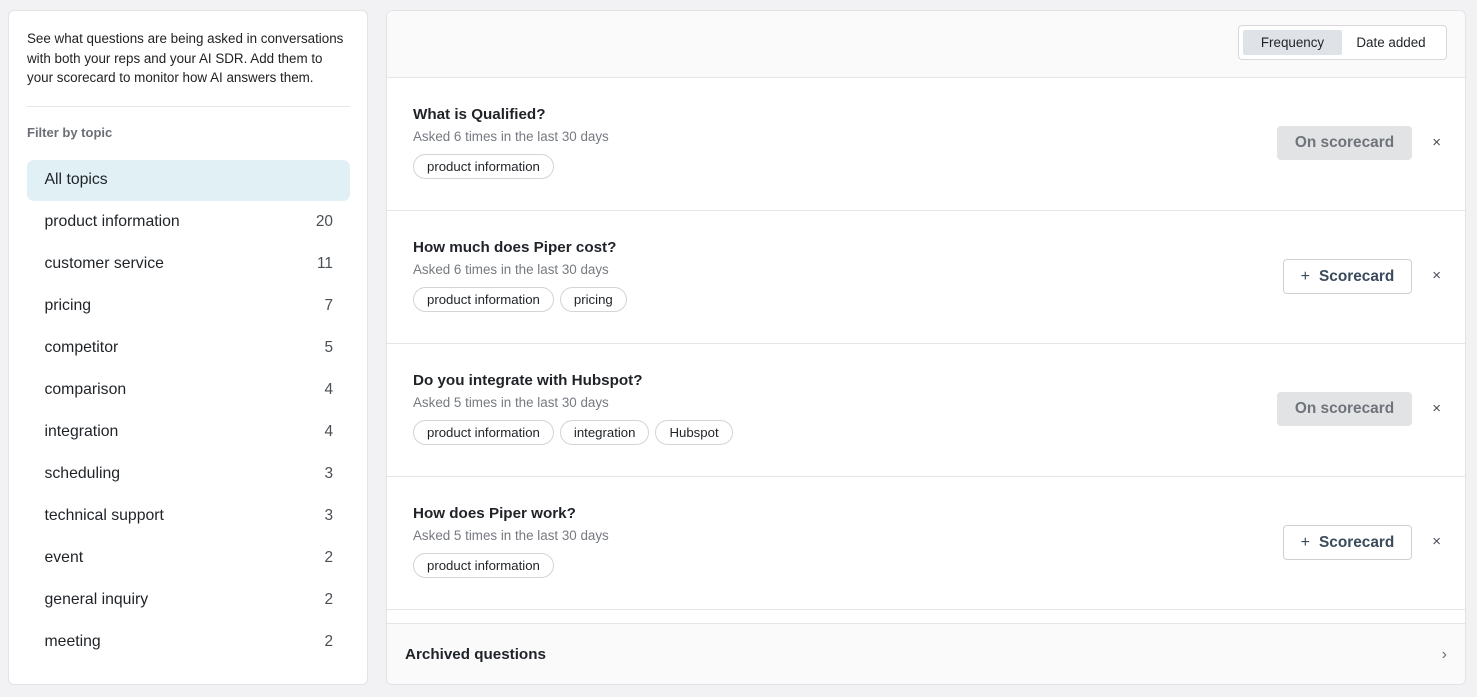 The width and height of the screenshot is (1477, 697). I want to click on topic-label: comparison, so click(85, 390).